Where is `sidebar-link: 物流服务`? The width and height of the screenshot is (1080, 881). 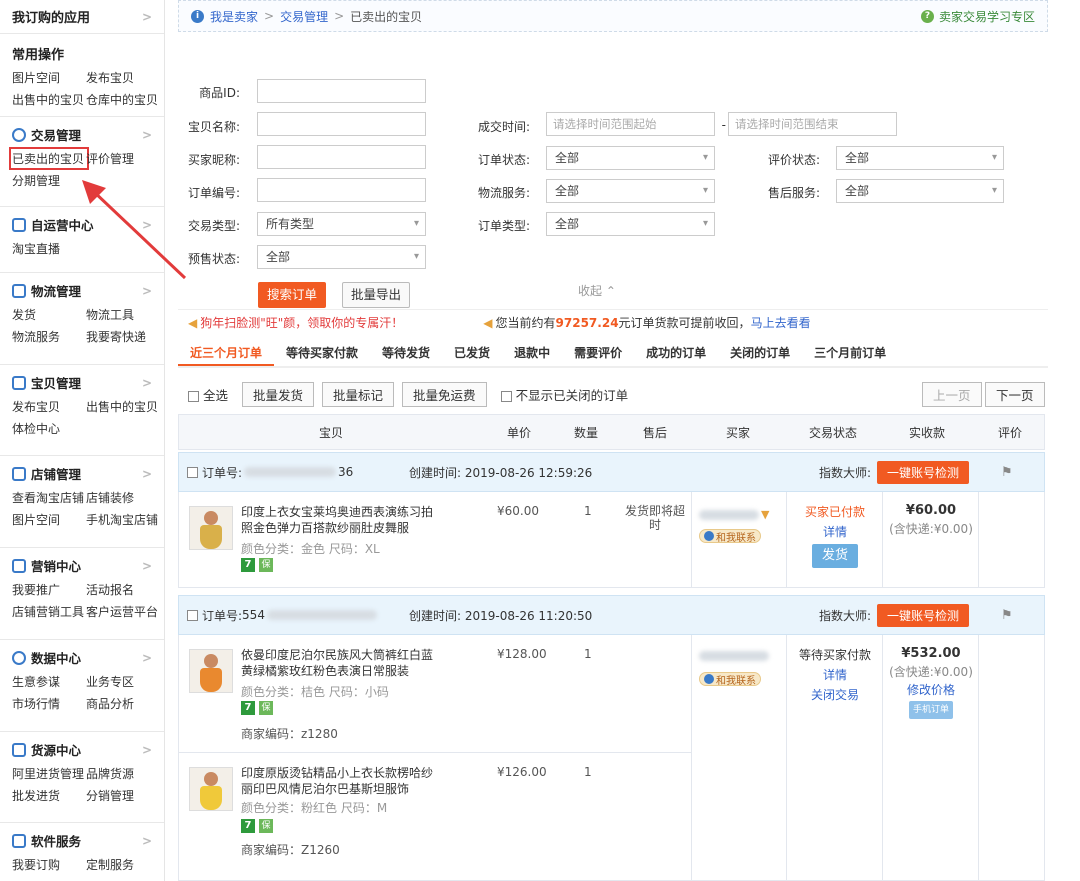 sidebar-link: 物流服务 is located at coordinates (49, 336).